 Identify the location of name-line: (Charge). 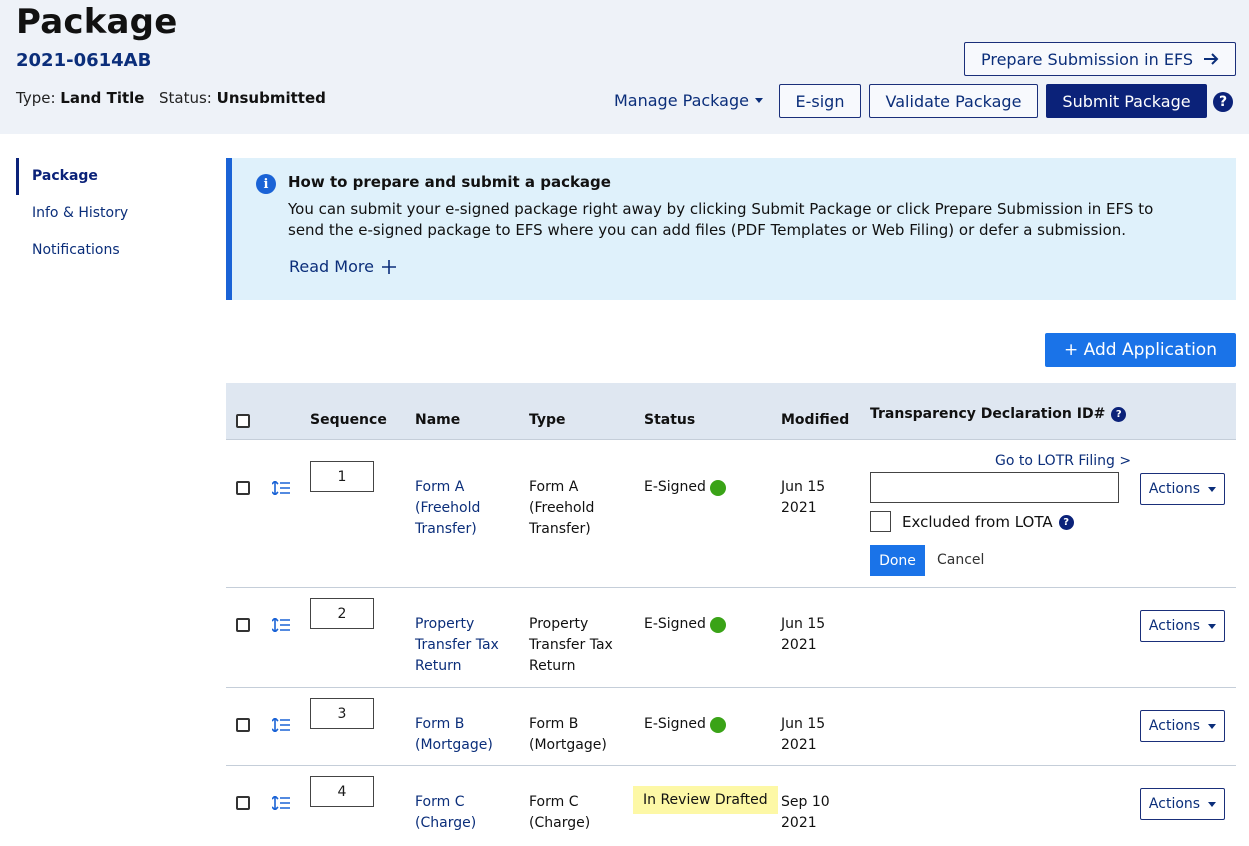
(446, 823).